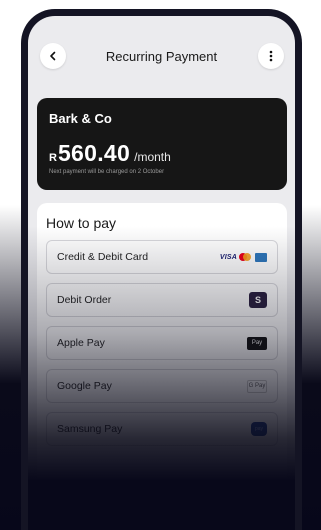 This screenshot has height=530, width=321. Describe the element at coordinates (162, 343) in the screenshot. I see `payment-option-apple-pay: Apple Pay Pay` at that location.